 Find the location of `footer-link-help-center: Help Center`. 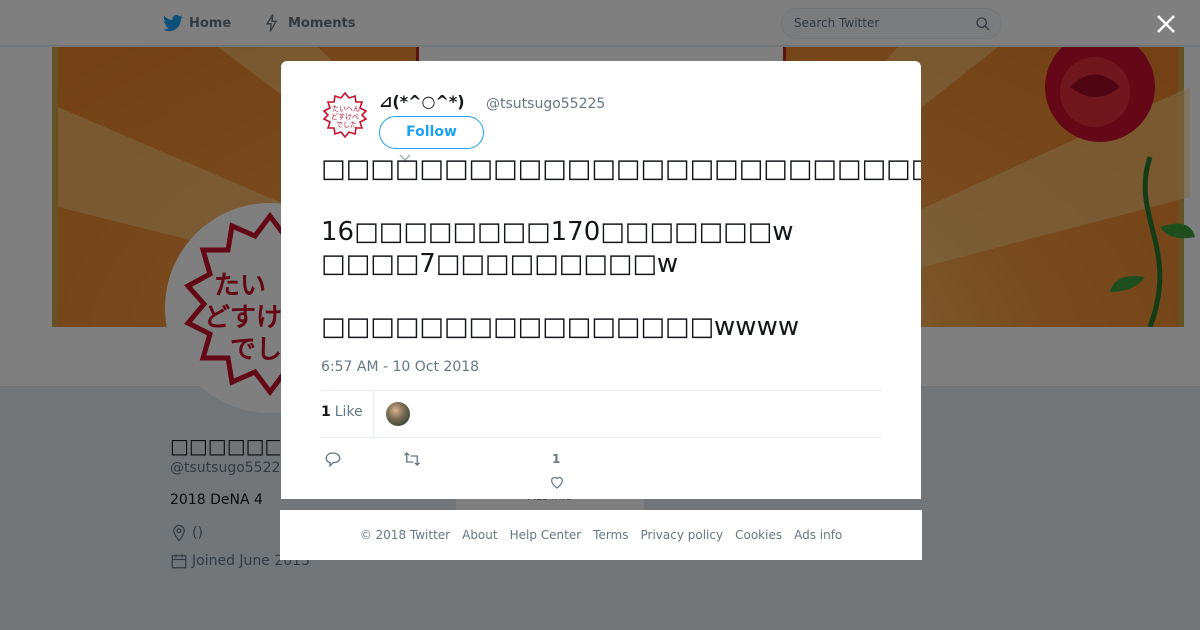

footer-link-help-center: Help Center is located at coordinates (546, 535).